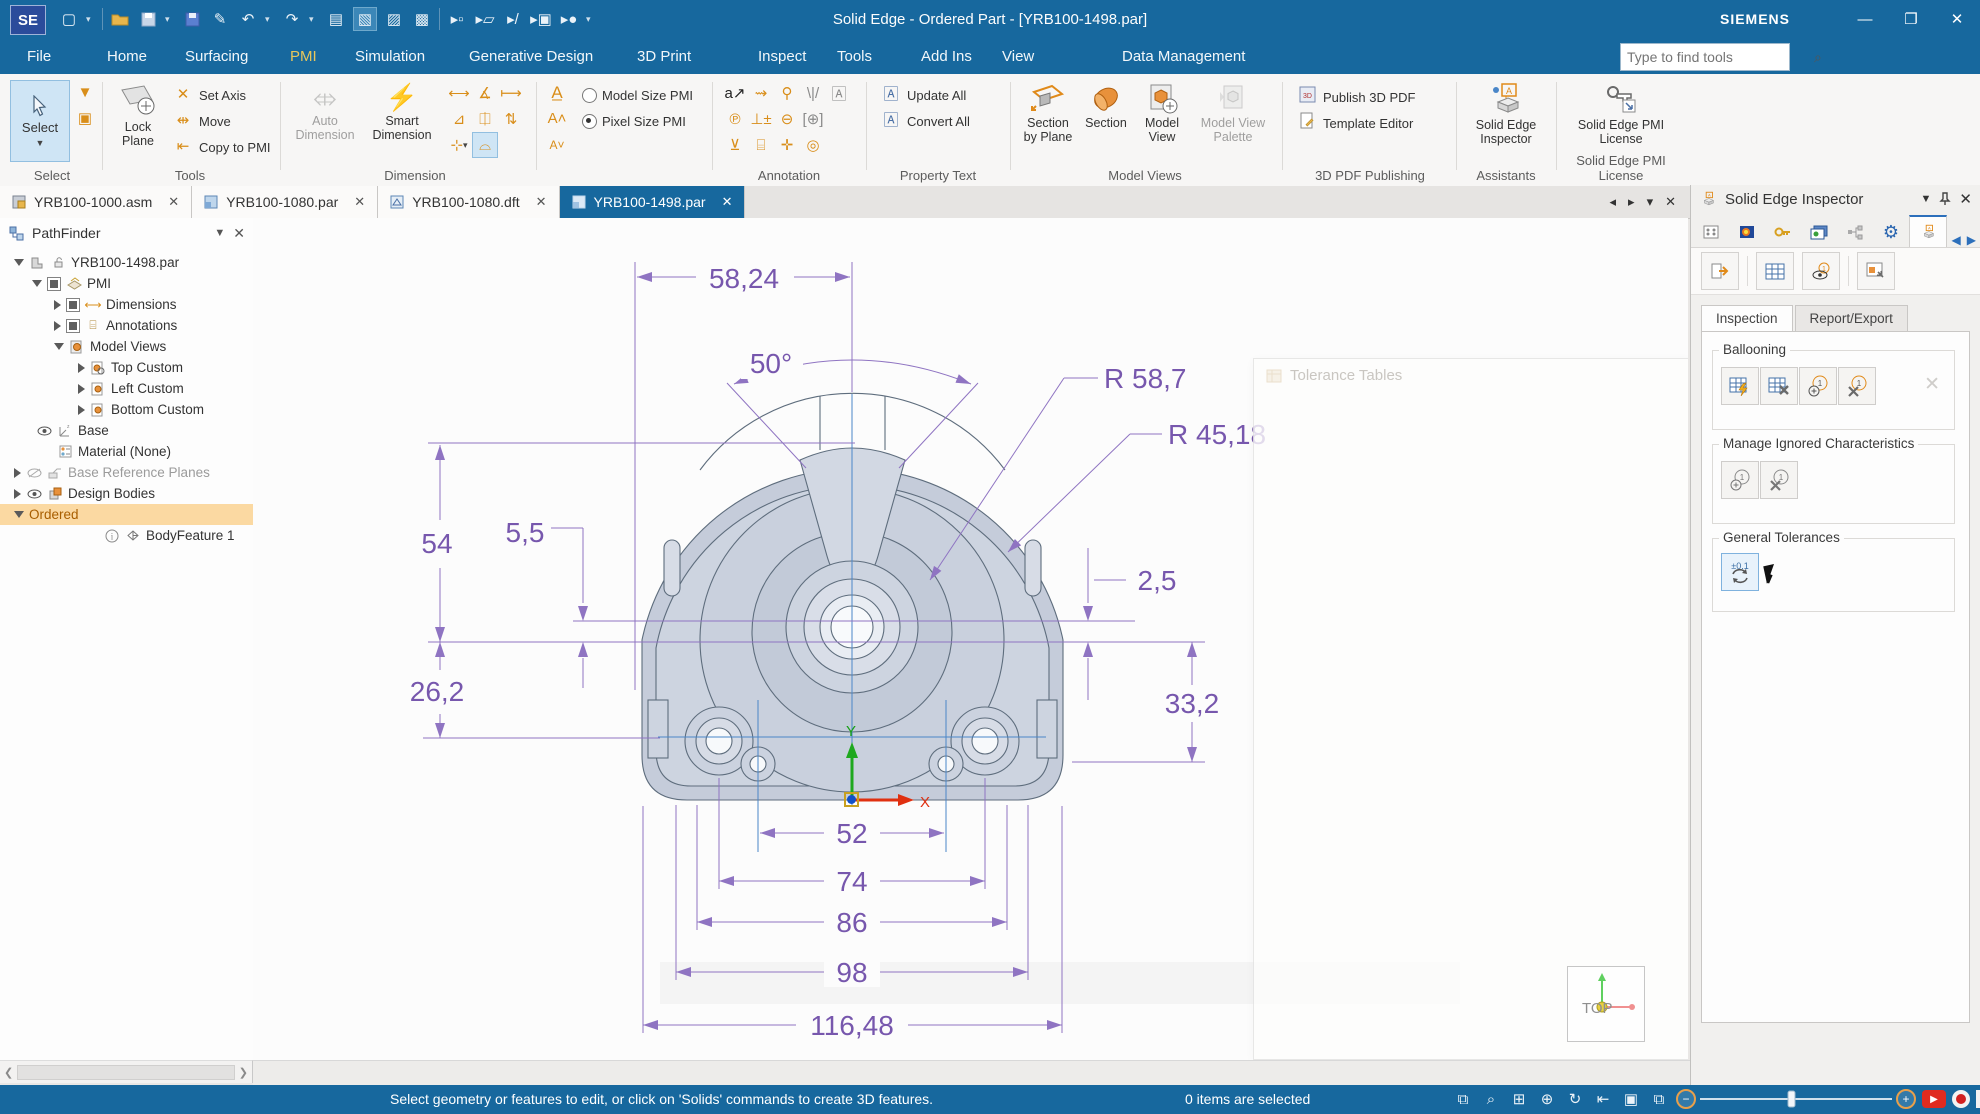 This screenshot has height=1114, width=1980. Describe the element at coordinates (1686, 1099) in the screenshot. I see `zoom-out-icon: −` at that location.